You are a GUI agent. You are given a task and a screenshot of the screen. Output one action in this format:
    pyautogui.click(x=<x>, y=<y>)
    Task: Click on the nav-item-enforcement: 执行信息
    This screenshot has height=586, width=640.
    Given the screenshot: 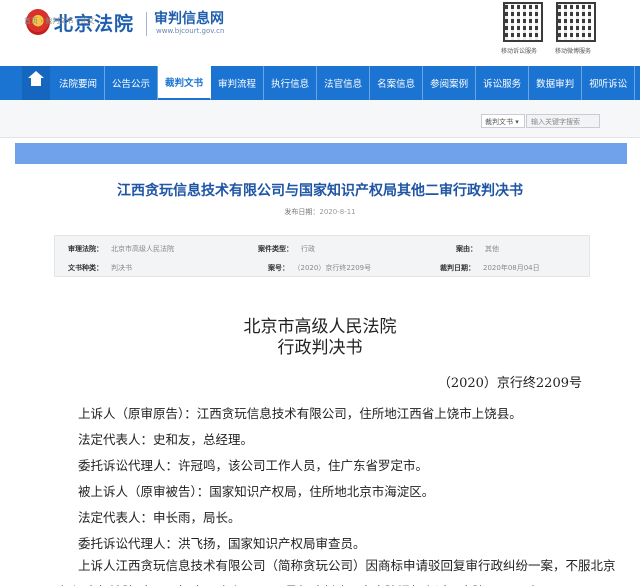 What is the action you would take?
    pyautogui.click(x=291, y=83)
    